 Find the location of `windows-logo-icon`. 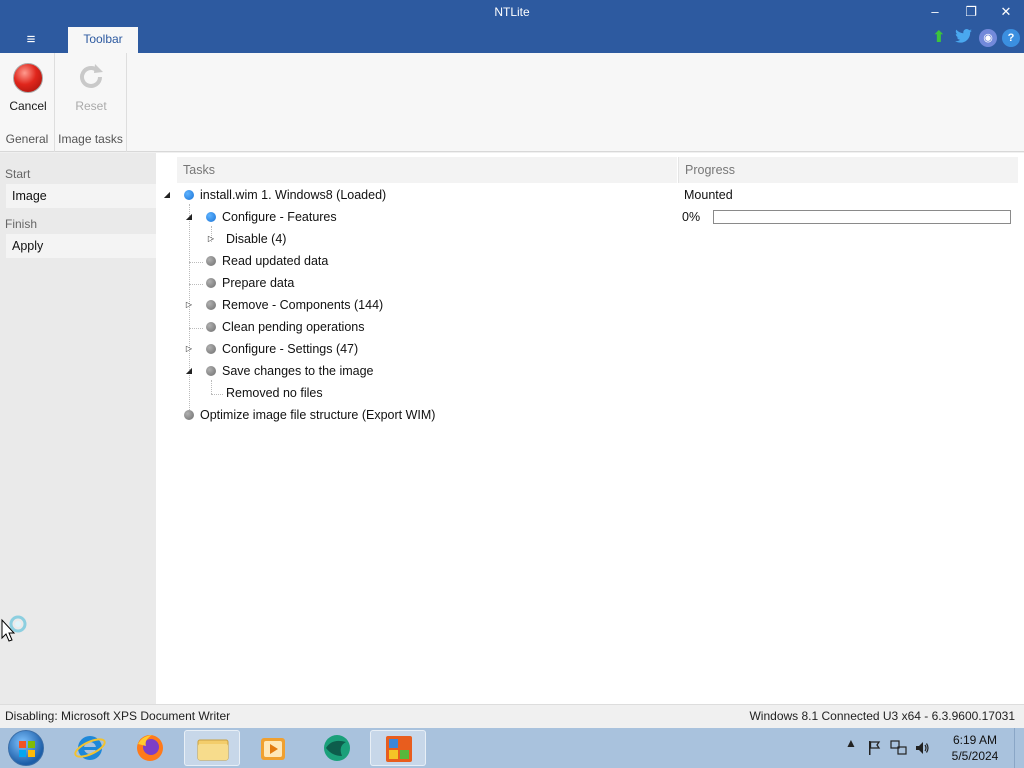

windows-logo-icon is located at coordinates (27, 749).